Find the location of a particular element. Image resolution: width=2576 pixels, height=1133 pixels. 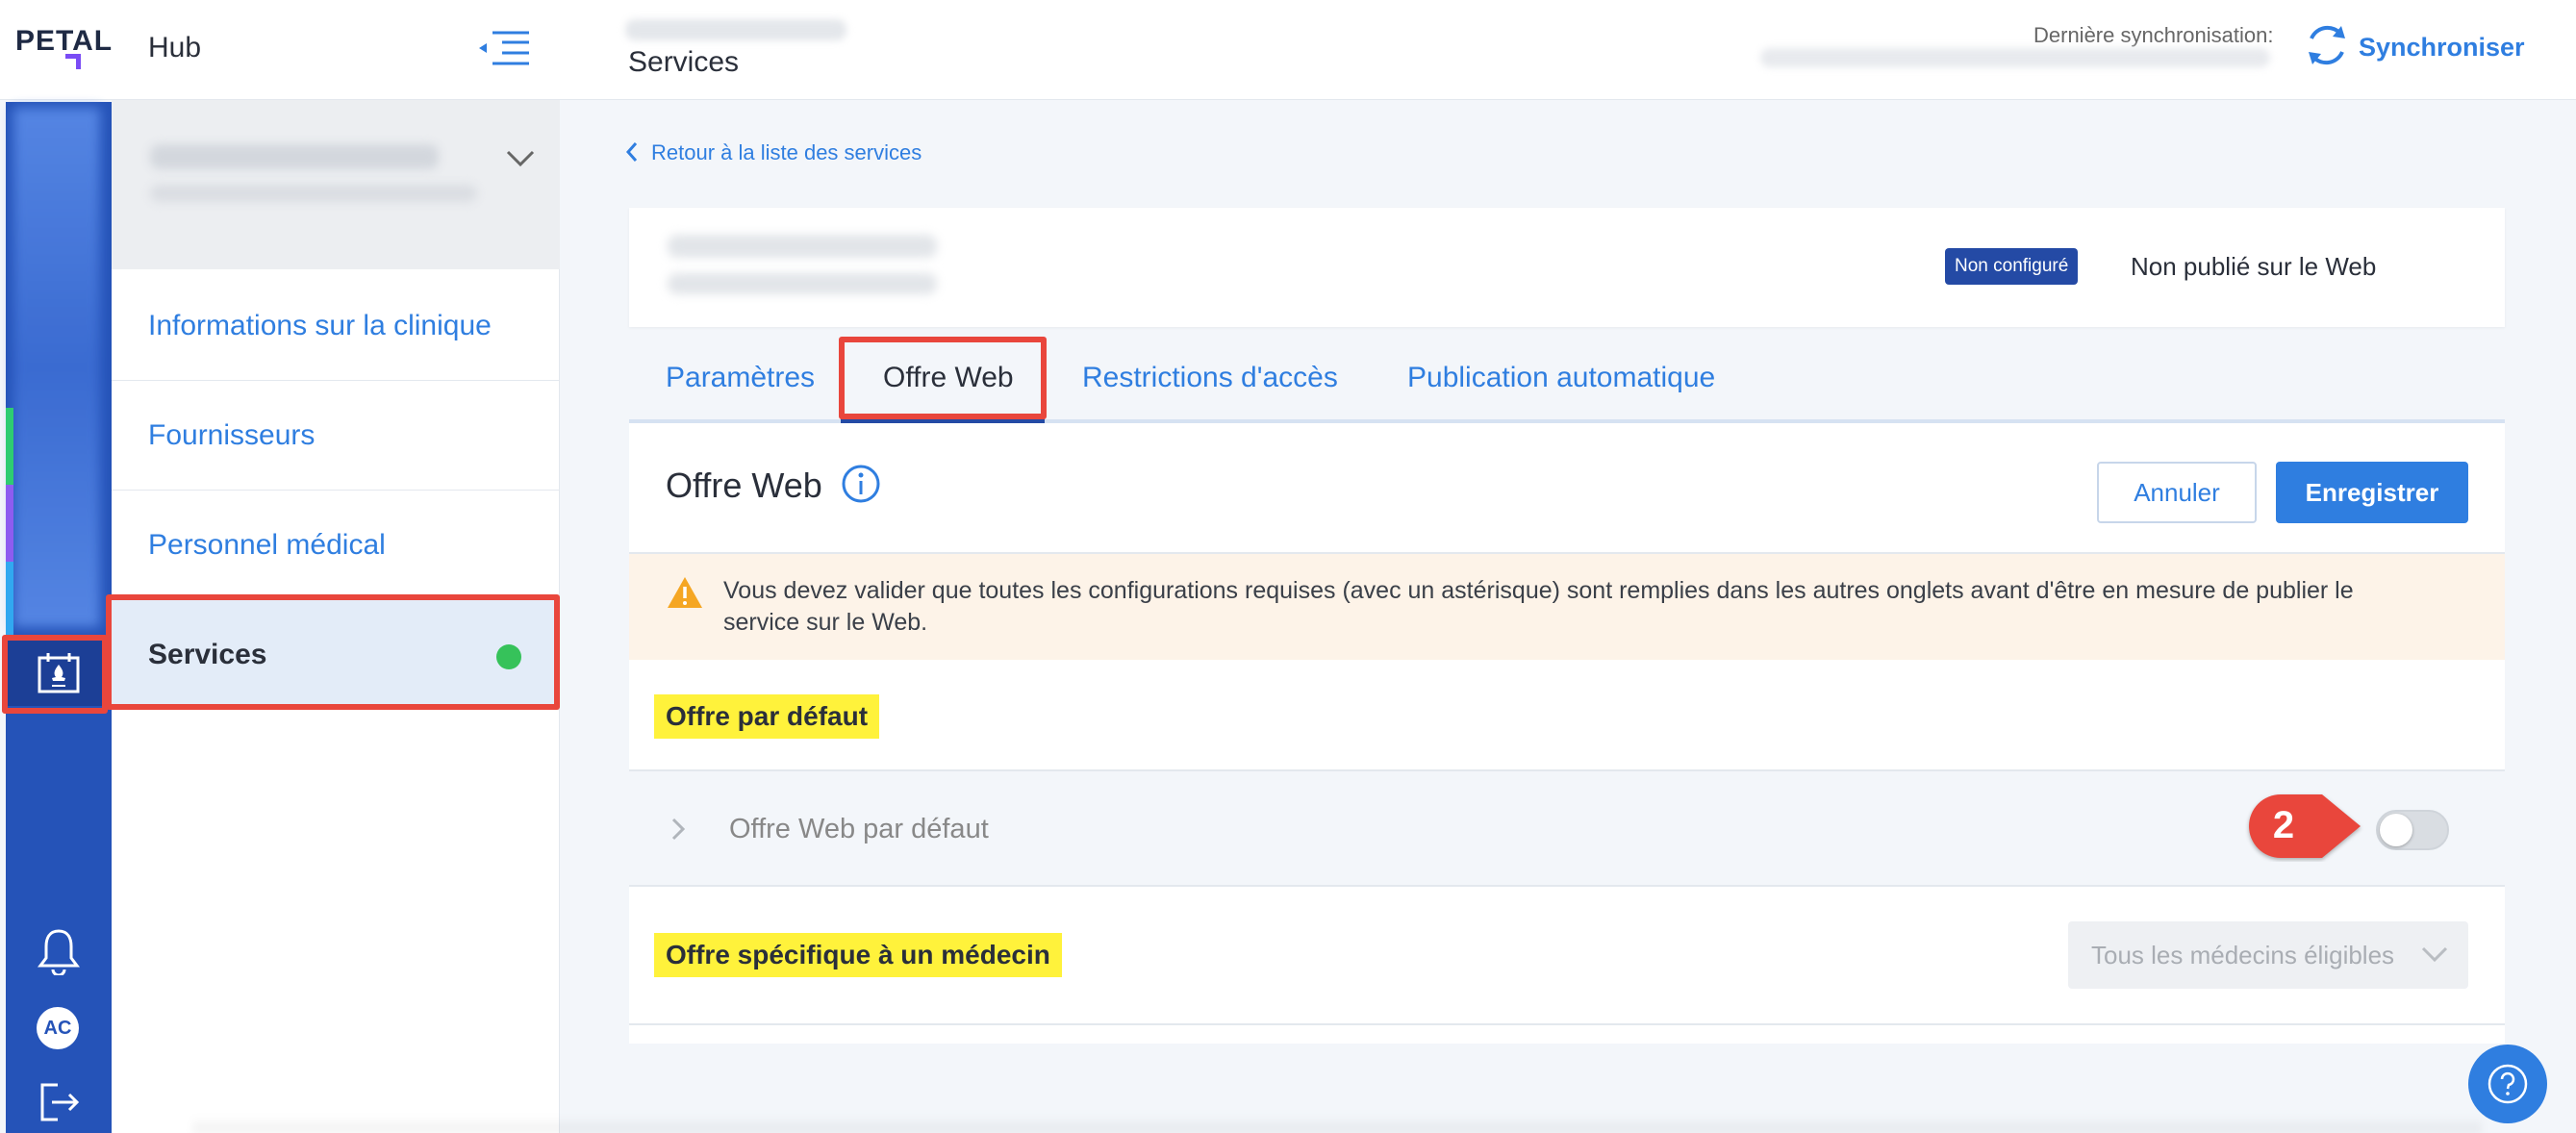

sync-icon is located at coordinates (2327, 45).